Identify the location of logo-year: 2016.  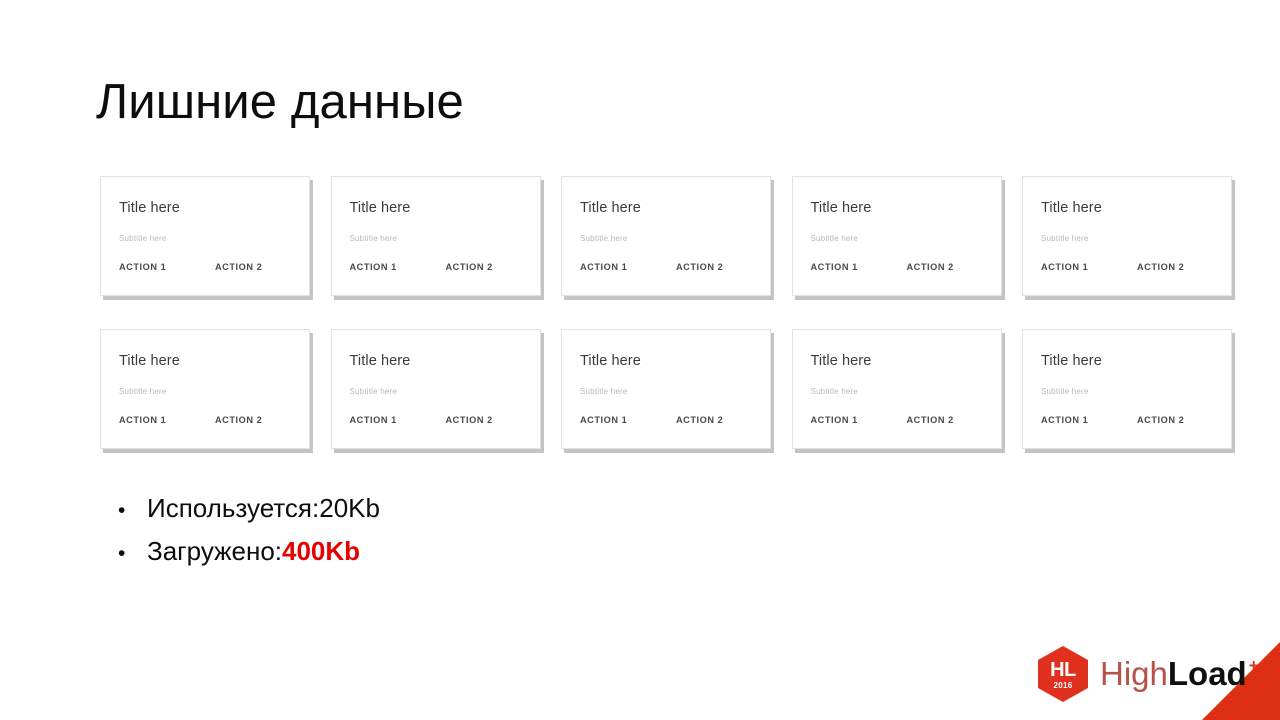
(1063, 685).